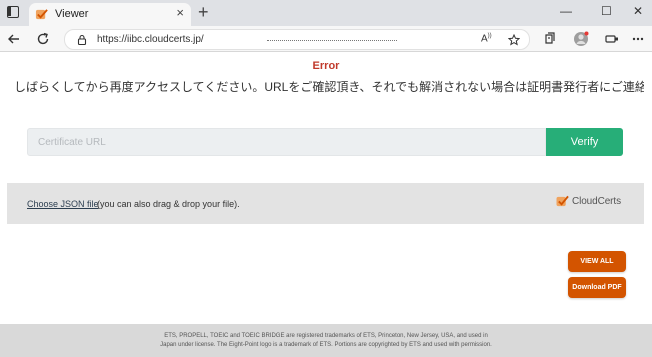 This screenshot has width=652, height=357. What do you see at coordinates (150, 39) in the screenshot?
I see `url-text: https://iibc.cloudcerts.jp/` at bounding box center [150, 39].